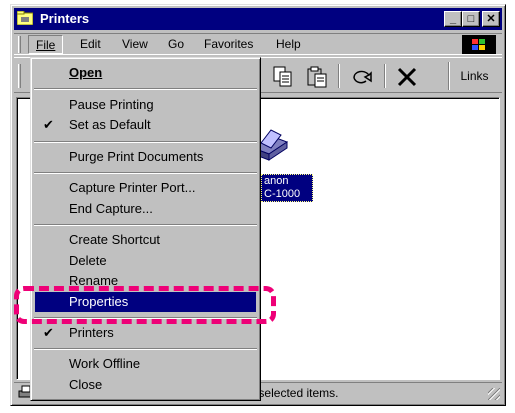 The width and height of the screenshot is (515, 413). What do you see at coordinates (407, 77) in the screenshot?
I see `delete-x-icon` at bounding box center [407, 77].